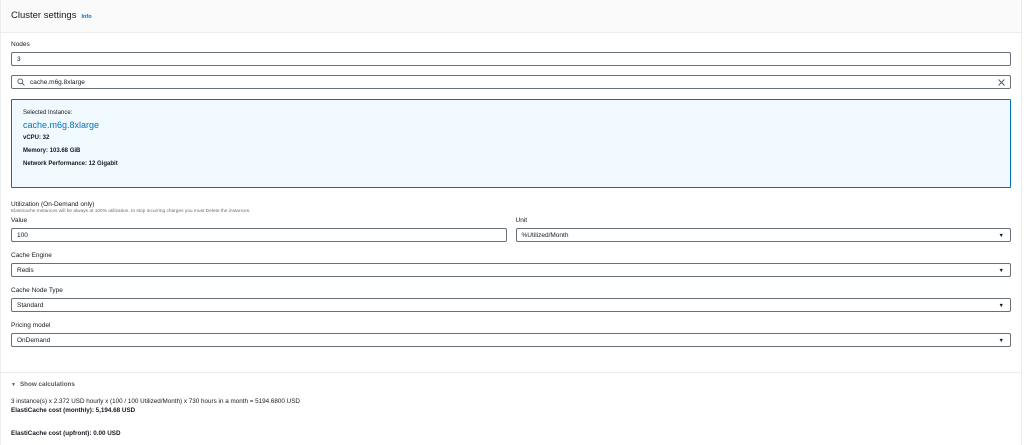 The width and height of the screenshot is (1024, 445). What do you see at coordinates (47, 384) in the screenshot?
I see `show-calculations-label: Show calculations` at bounding box center [47, 384].